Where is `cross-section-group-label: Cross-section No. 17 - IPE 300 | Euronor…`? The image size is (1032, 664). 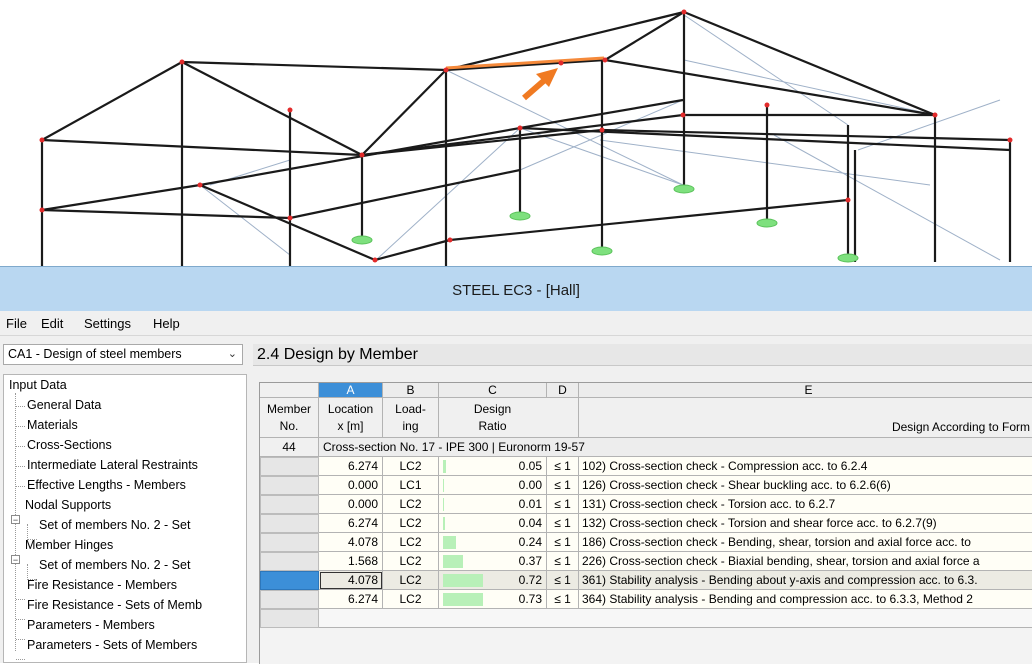
cross-section-group-label: Cross-section No. 17 - IPE 300 | Euronor… is located at coordinates (675, 447).